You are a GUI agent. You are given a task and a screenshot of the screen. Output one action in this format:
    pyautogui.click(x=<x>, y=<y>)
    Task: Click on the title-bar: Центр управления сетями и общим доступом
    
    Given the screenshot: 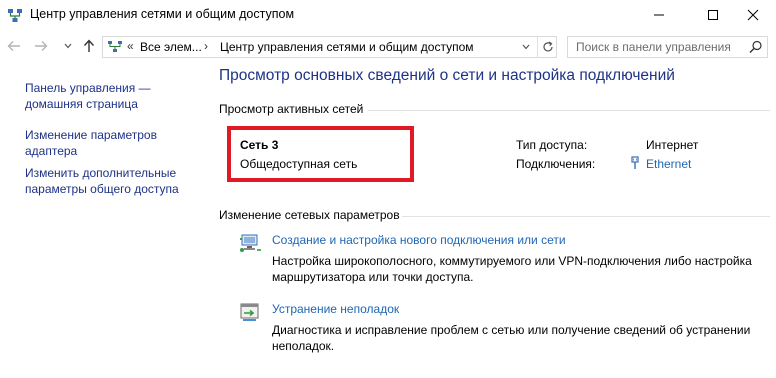 What is the action you would take?
    pyautogui.click(x=388, y=16)
    